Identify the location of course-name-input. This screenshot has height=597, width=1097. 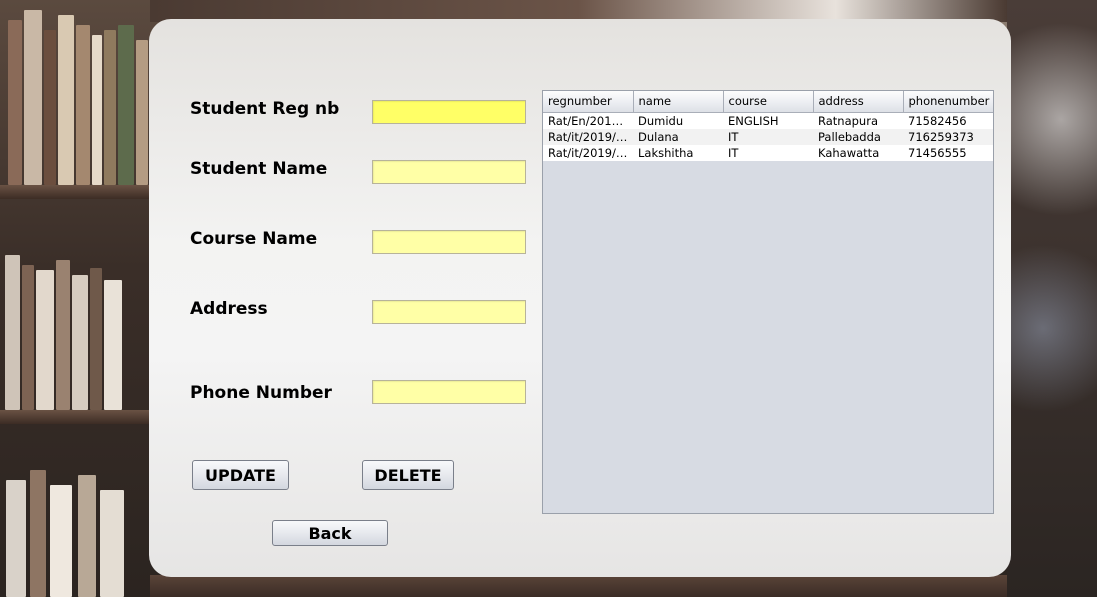
(449, 242).